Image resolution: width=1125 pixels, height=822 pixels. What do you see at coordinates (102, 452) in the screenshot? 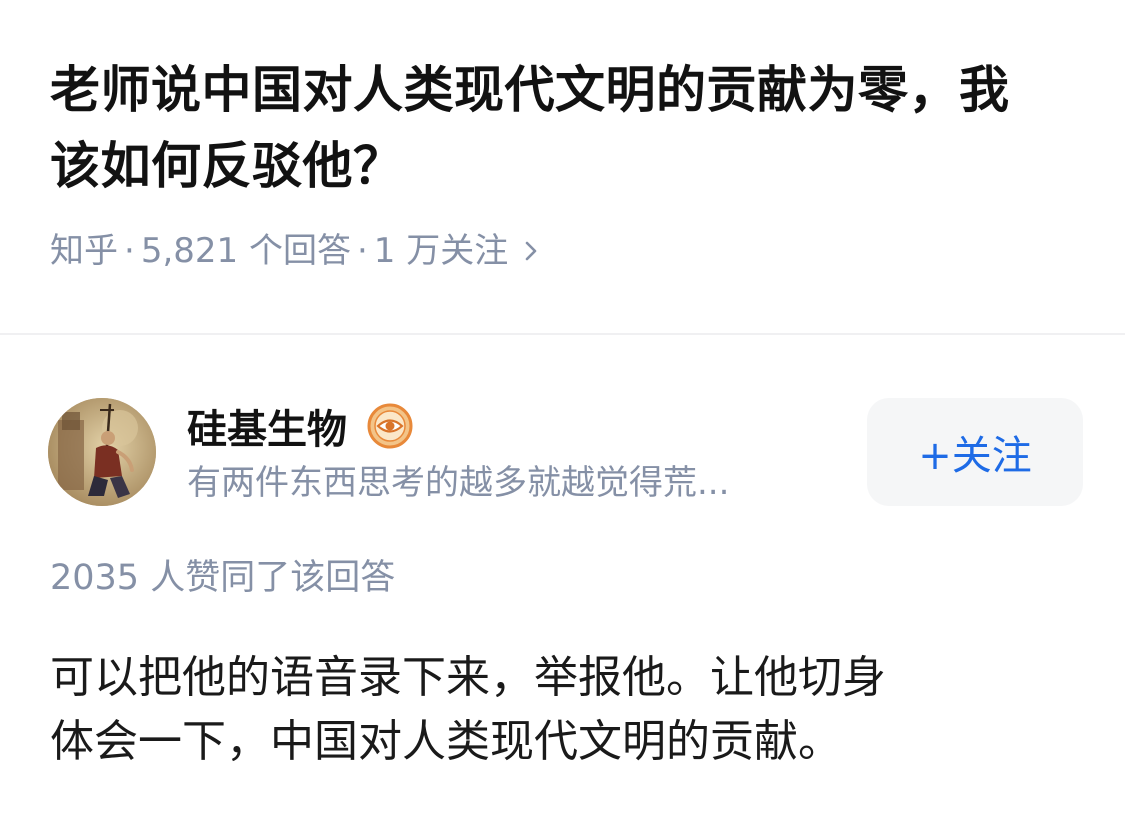
I see `avatar` at bounding box center [102, 452].